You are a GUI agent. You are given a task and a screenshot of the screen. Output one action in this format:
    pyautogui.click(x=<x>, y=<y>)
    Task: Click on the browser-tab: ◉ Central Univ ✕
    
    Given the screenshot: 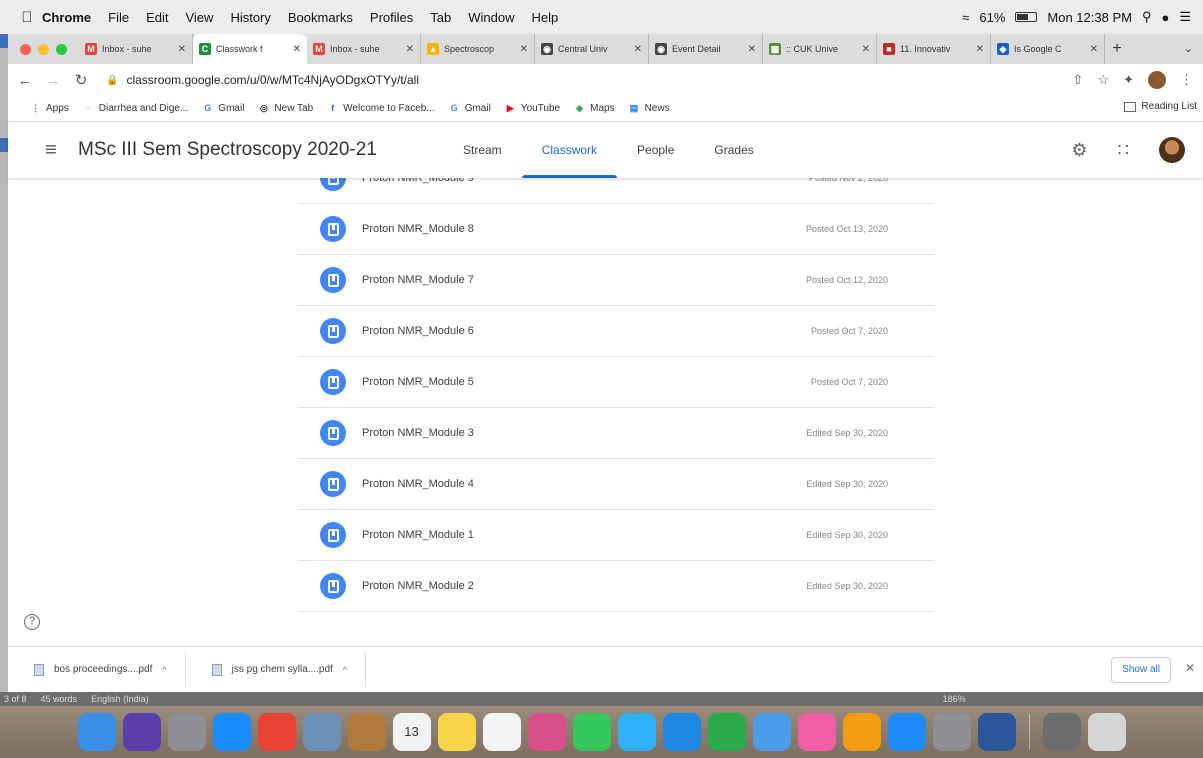 What is the action you would take?
    pyautogui.click(x=592, y=49)
    